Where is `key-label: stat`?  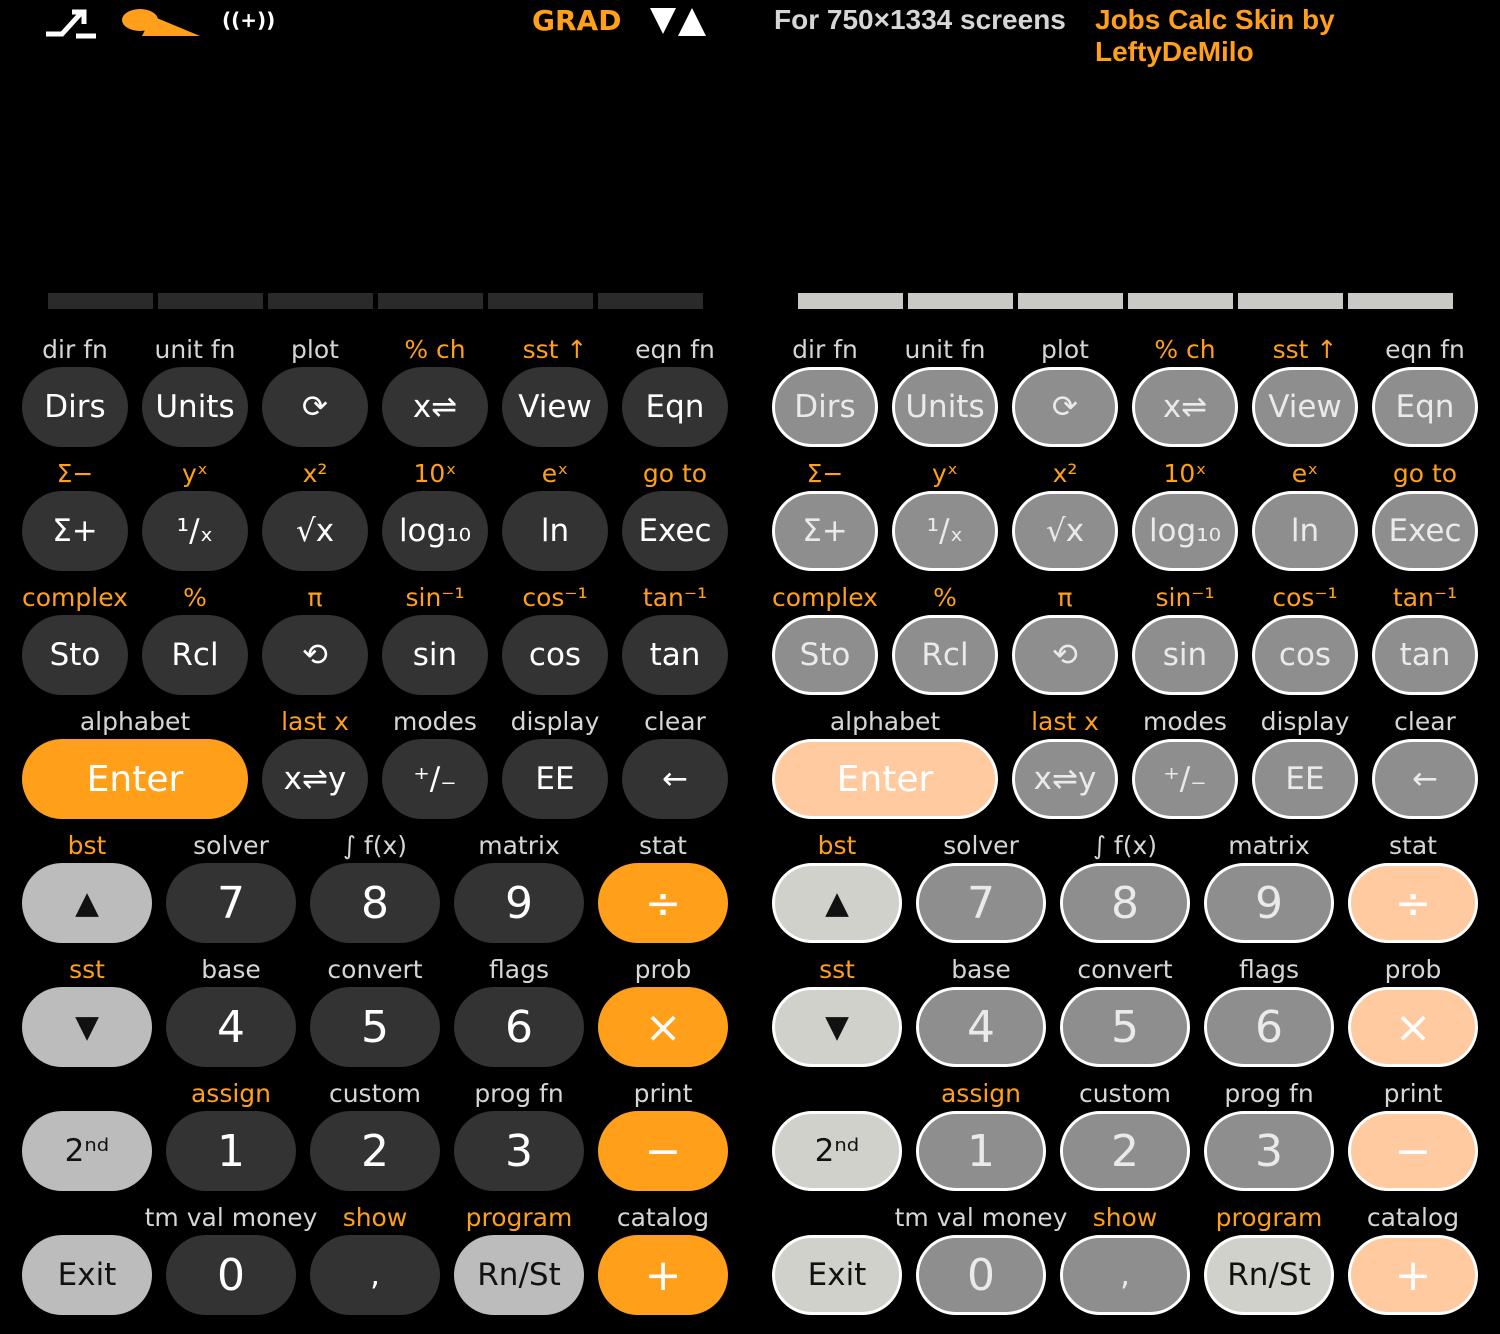
key-label: stat is located at coordinates (1413, 845).